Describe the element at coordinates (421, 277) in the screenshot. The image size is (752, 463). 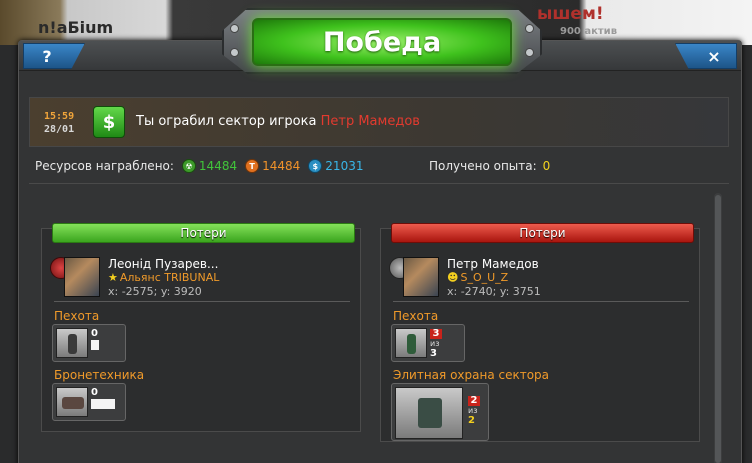
I see `defender-avatar` at that location.